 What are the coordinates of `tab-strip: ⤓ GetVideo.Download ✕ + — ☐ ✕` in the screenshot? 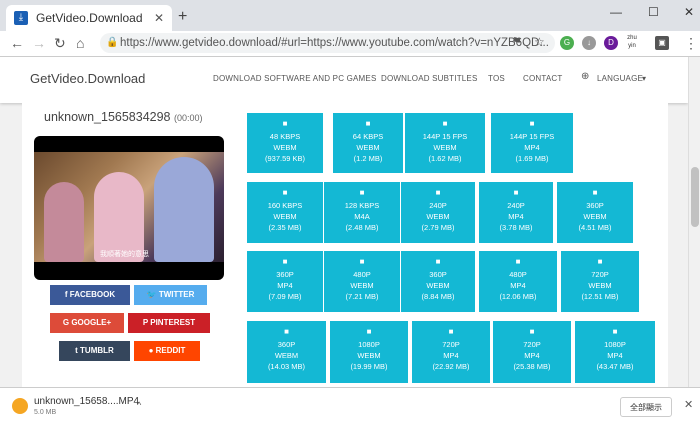 It's located at (350, 15).